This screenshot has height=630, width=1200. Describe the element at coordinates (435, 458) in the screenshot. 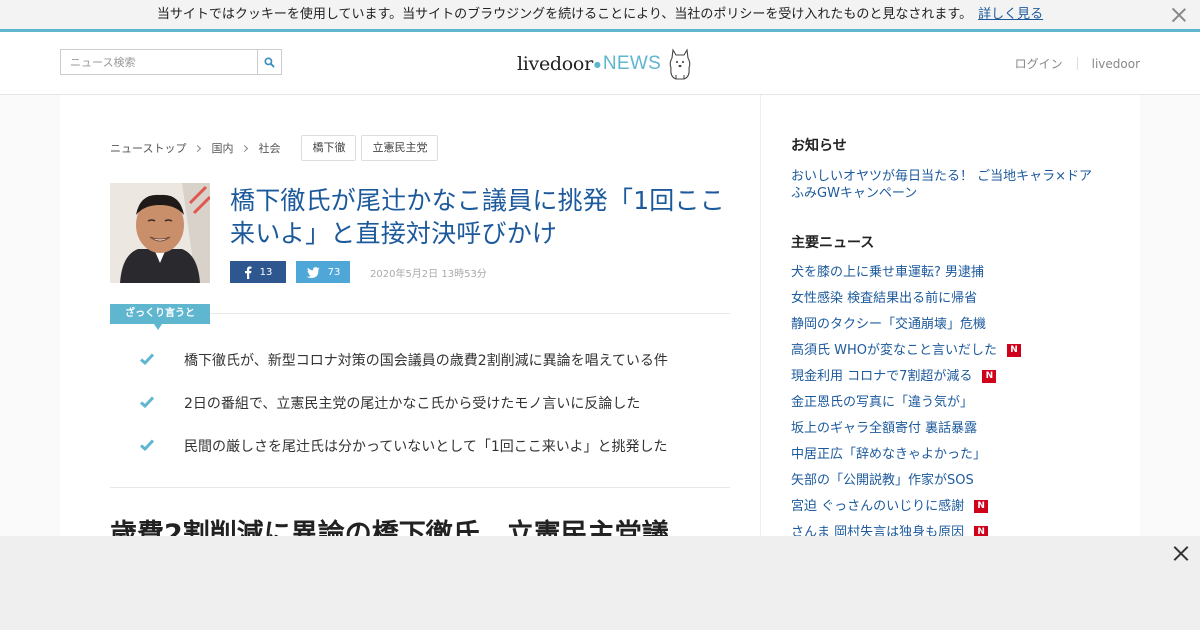

I see `summary-point: 民間の厳しさを尾辻氏は分かっていないとして「1回ここ来いよ」と挑発した` at that location.